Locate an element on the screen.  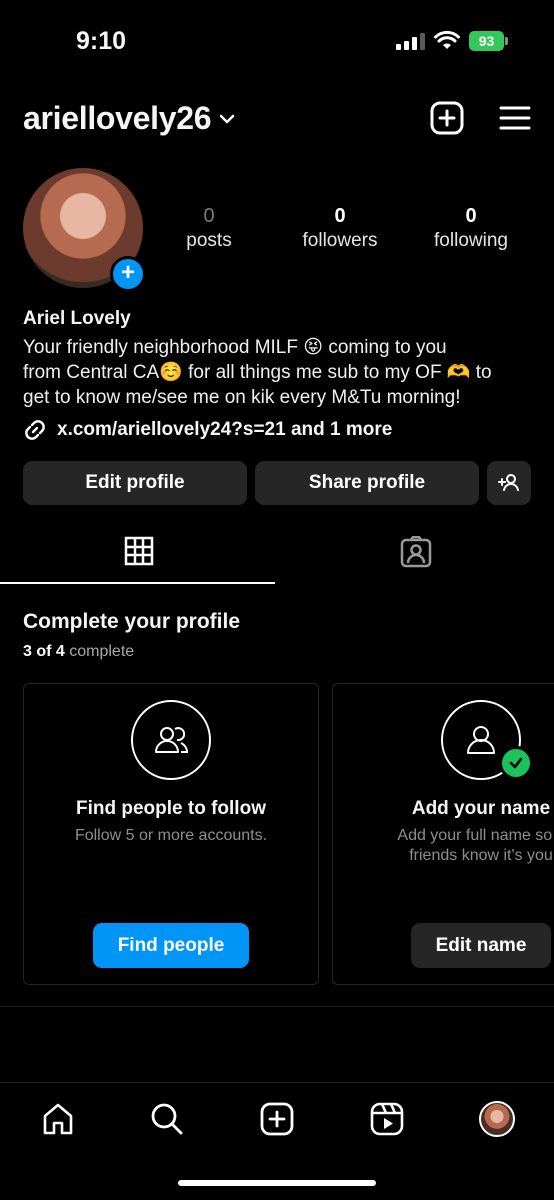
card-title: Add your name is located at coordinates (481, 808).